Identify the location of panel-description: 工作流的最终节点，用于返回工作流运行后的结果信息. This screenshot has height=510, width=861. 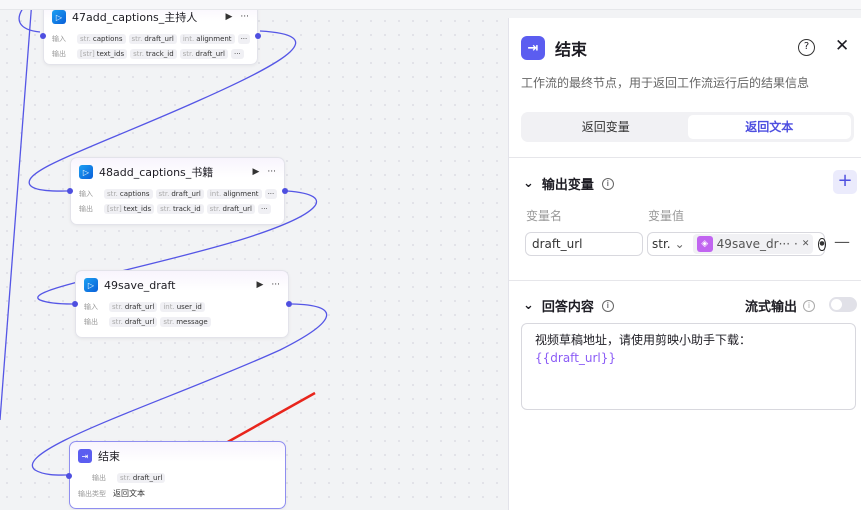
(665, 83).